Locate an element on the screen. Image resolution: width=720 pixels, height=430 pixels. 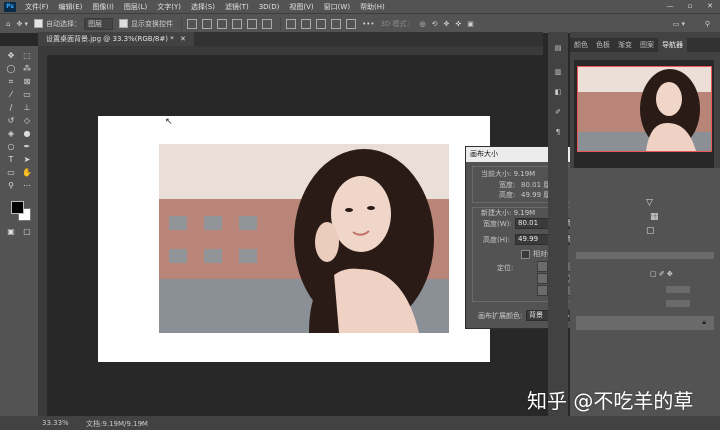
horizontal-ruler is located at coordinates (290, 50).